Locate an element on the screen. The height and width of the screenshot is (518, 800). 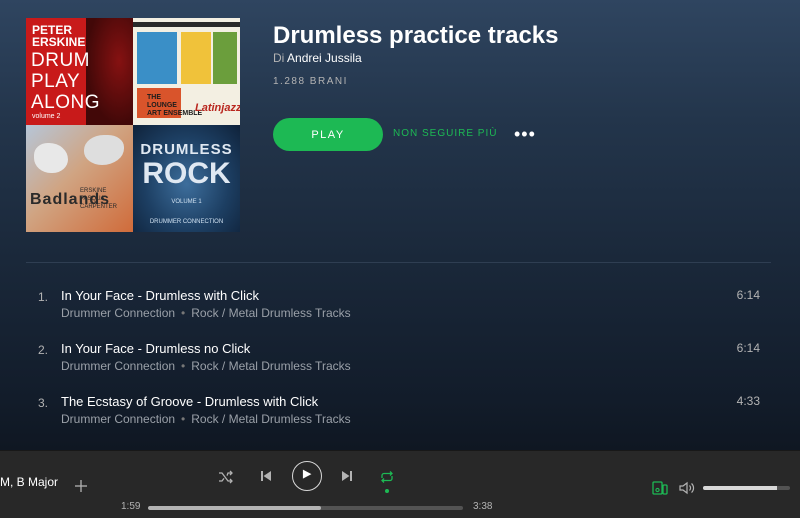
unfollow-button: NON SEGUIRE PIÙ is located at coordinates (445, 133).